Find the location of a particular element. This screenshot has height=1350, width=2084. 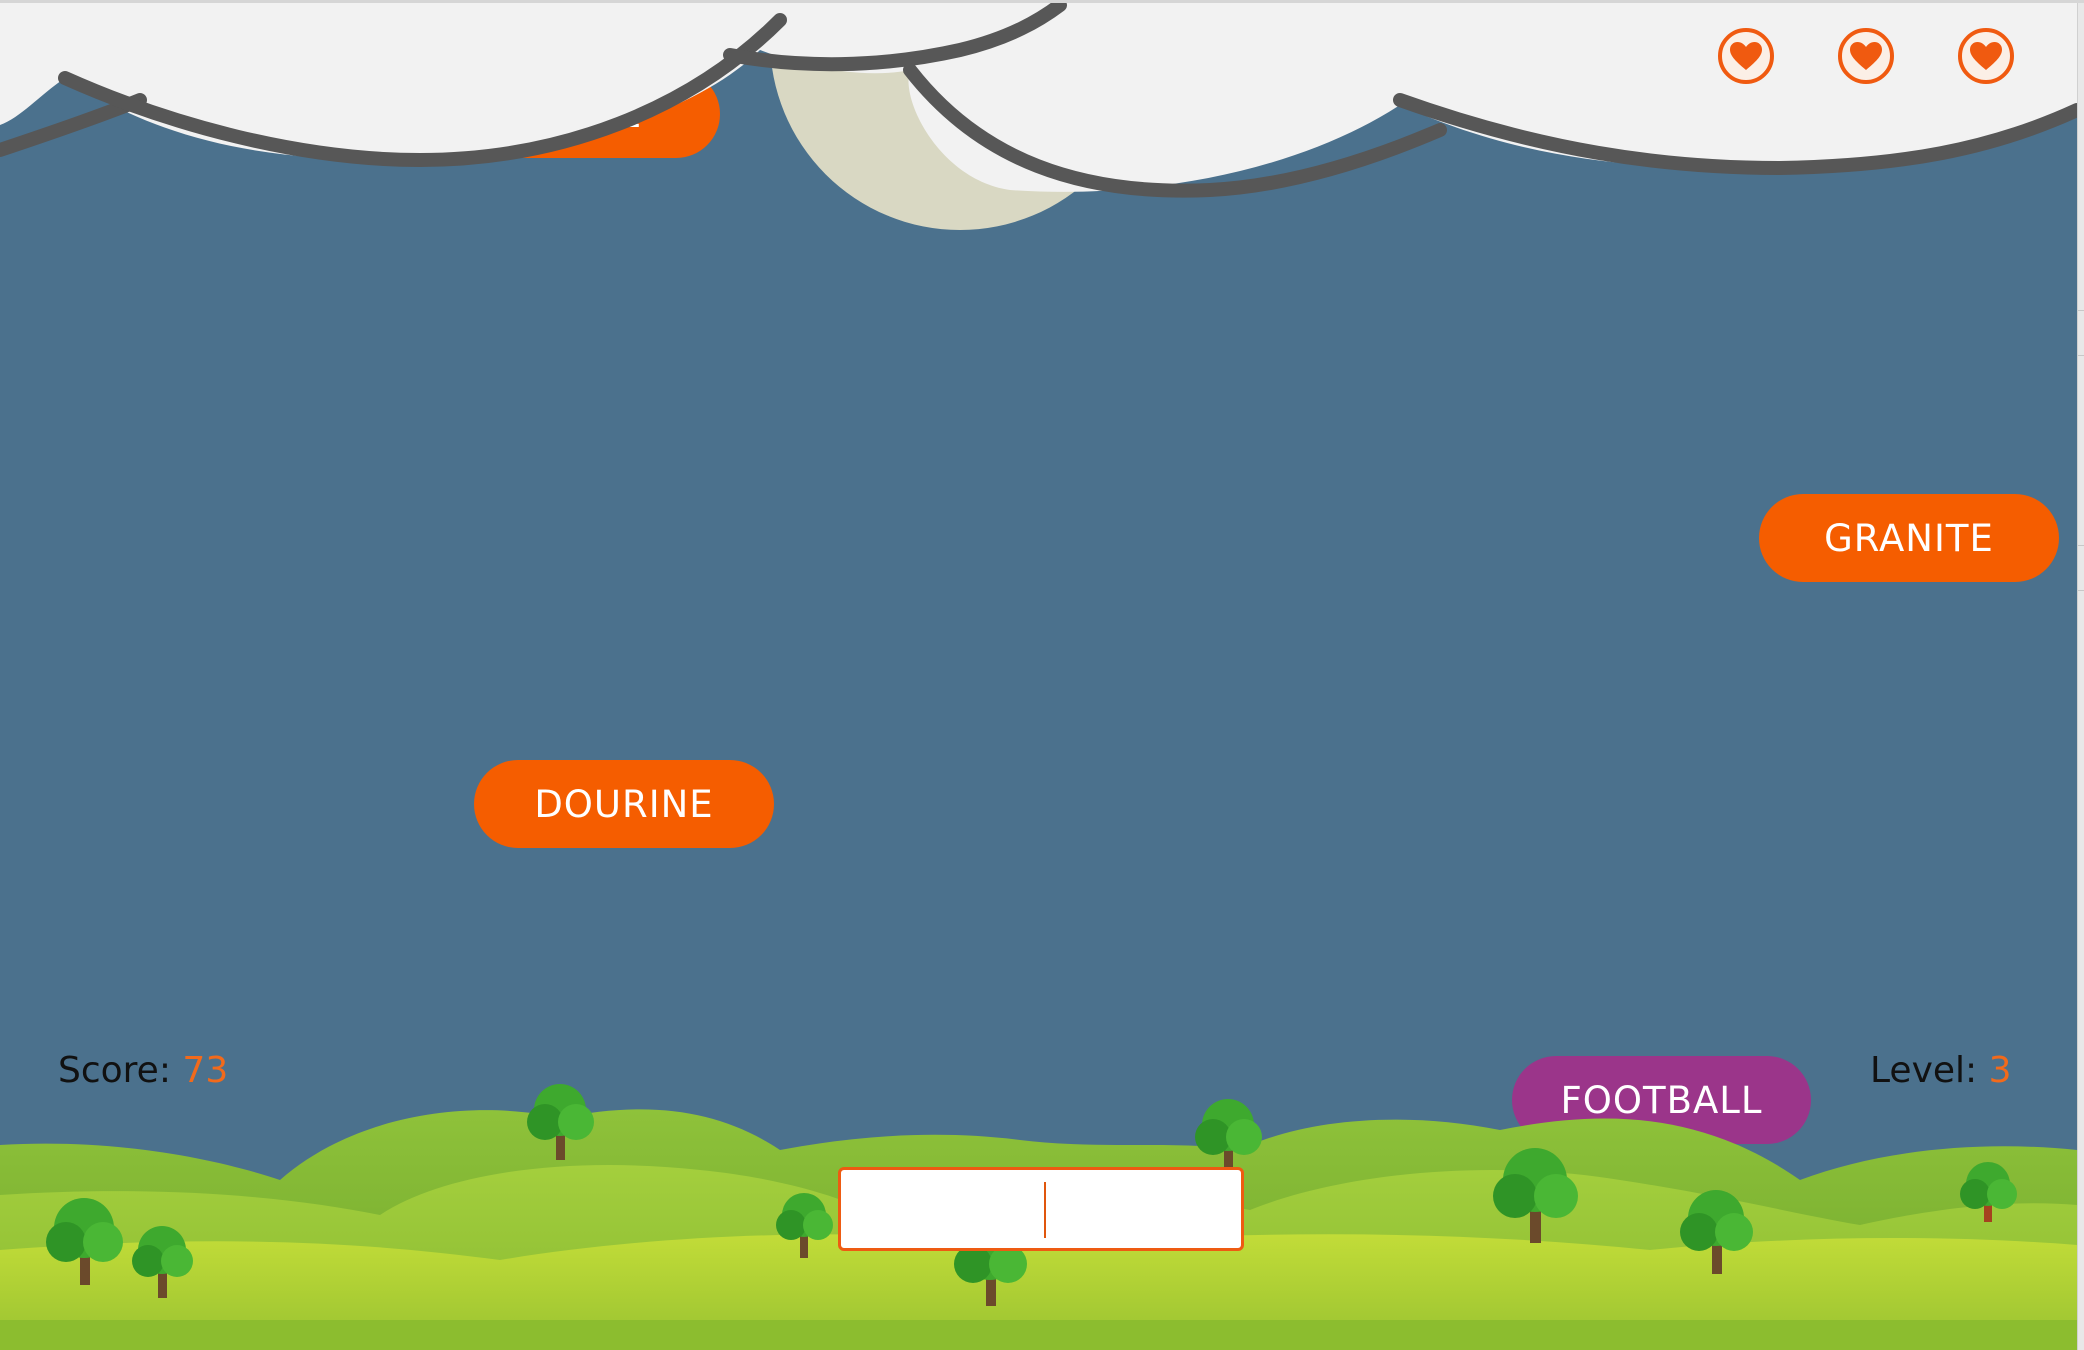

cloud-bank is located at coordinates (1038, 99).